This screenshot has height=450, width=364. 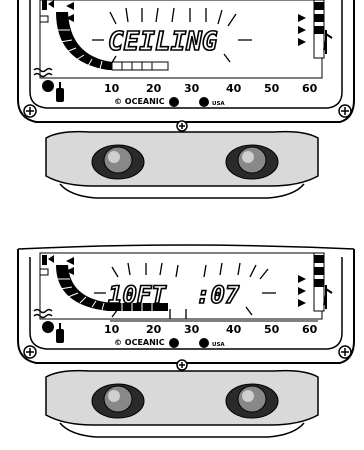 I want to click on lcd-display-text: CEILING, so click(x=163, y=42).